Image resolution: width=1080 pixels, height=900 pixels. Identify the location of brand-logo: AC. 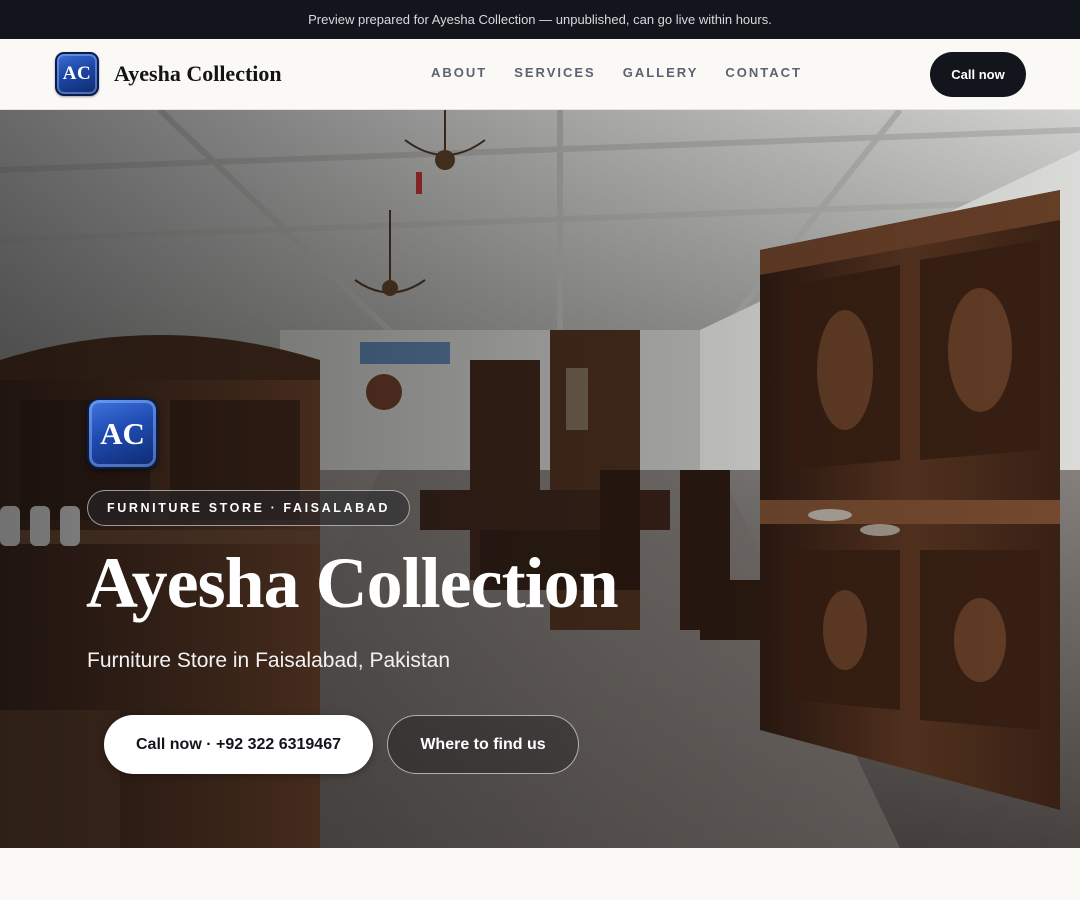
(77, 74).